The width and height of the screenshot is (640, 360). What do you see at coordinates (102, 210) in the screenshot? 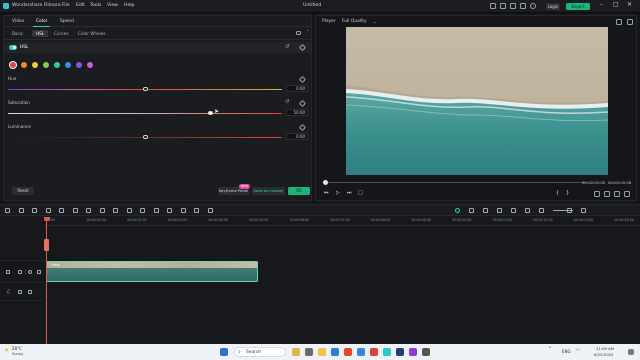
I see `text-icon` at bounding box center [102, 210].